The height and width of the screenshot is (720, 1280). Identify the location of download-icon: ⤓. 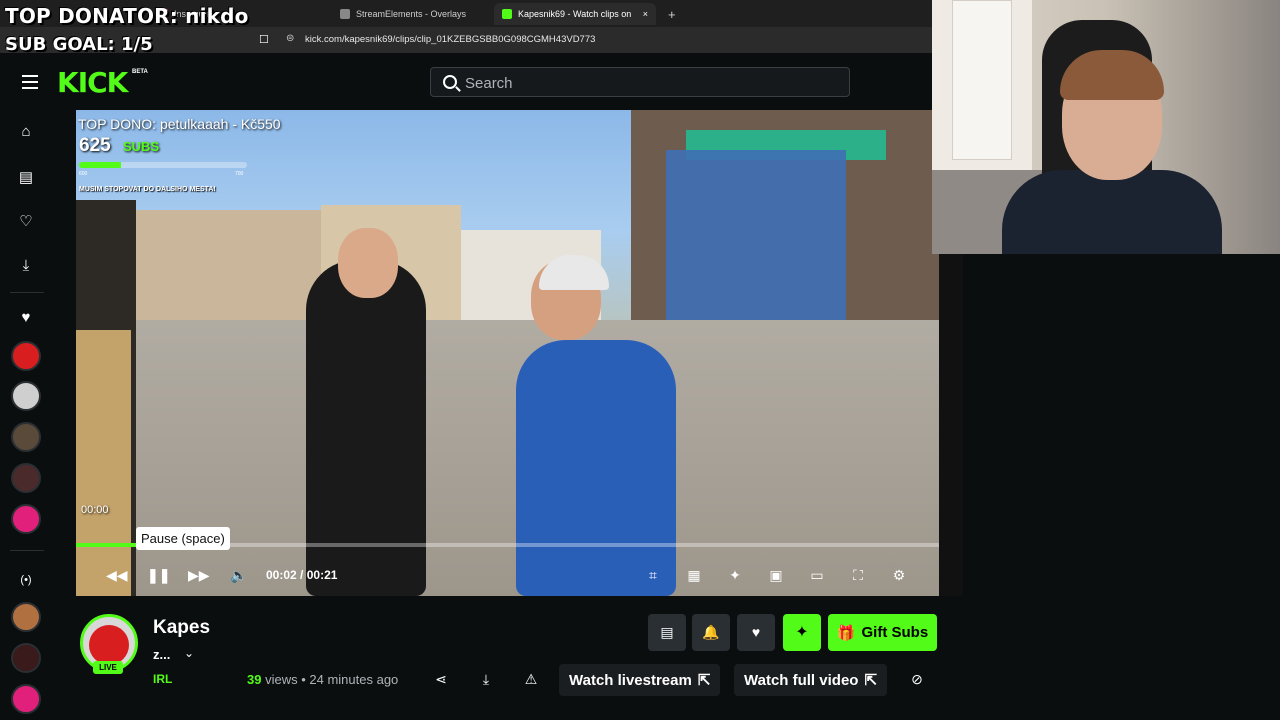
(26, 266).